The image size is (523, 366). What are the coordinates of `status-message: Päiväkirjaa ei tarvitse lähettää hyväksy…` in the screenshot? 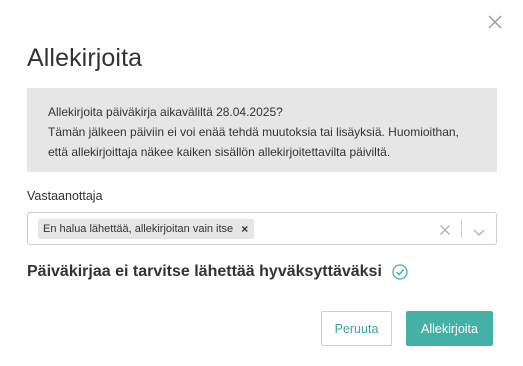 It's located at (217, 272).